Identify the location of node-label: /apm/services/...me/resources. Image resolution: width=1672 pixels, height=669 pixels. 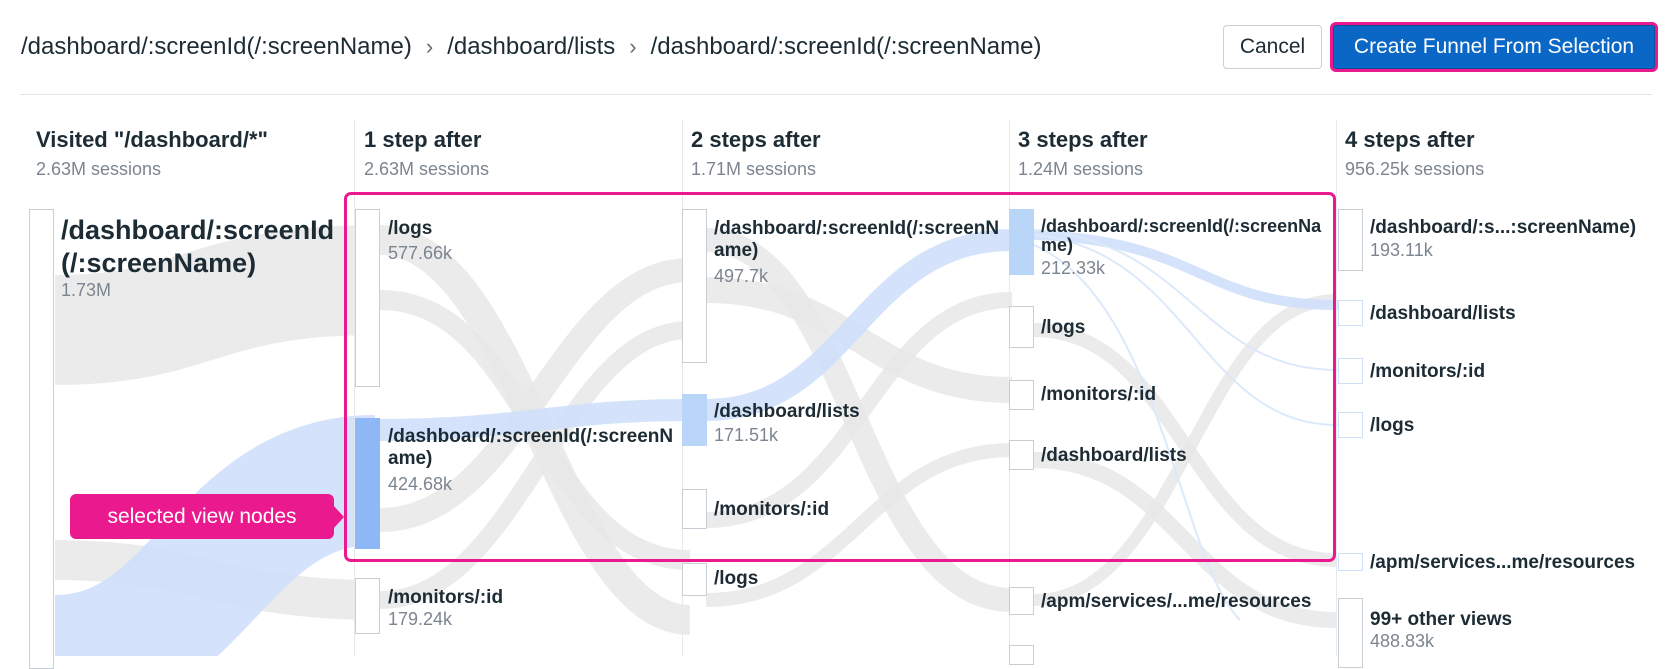
(1176, 601).